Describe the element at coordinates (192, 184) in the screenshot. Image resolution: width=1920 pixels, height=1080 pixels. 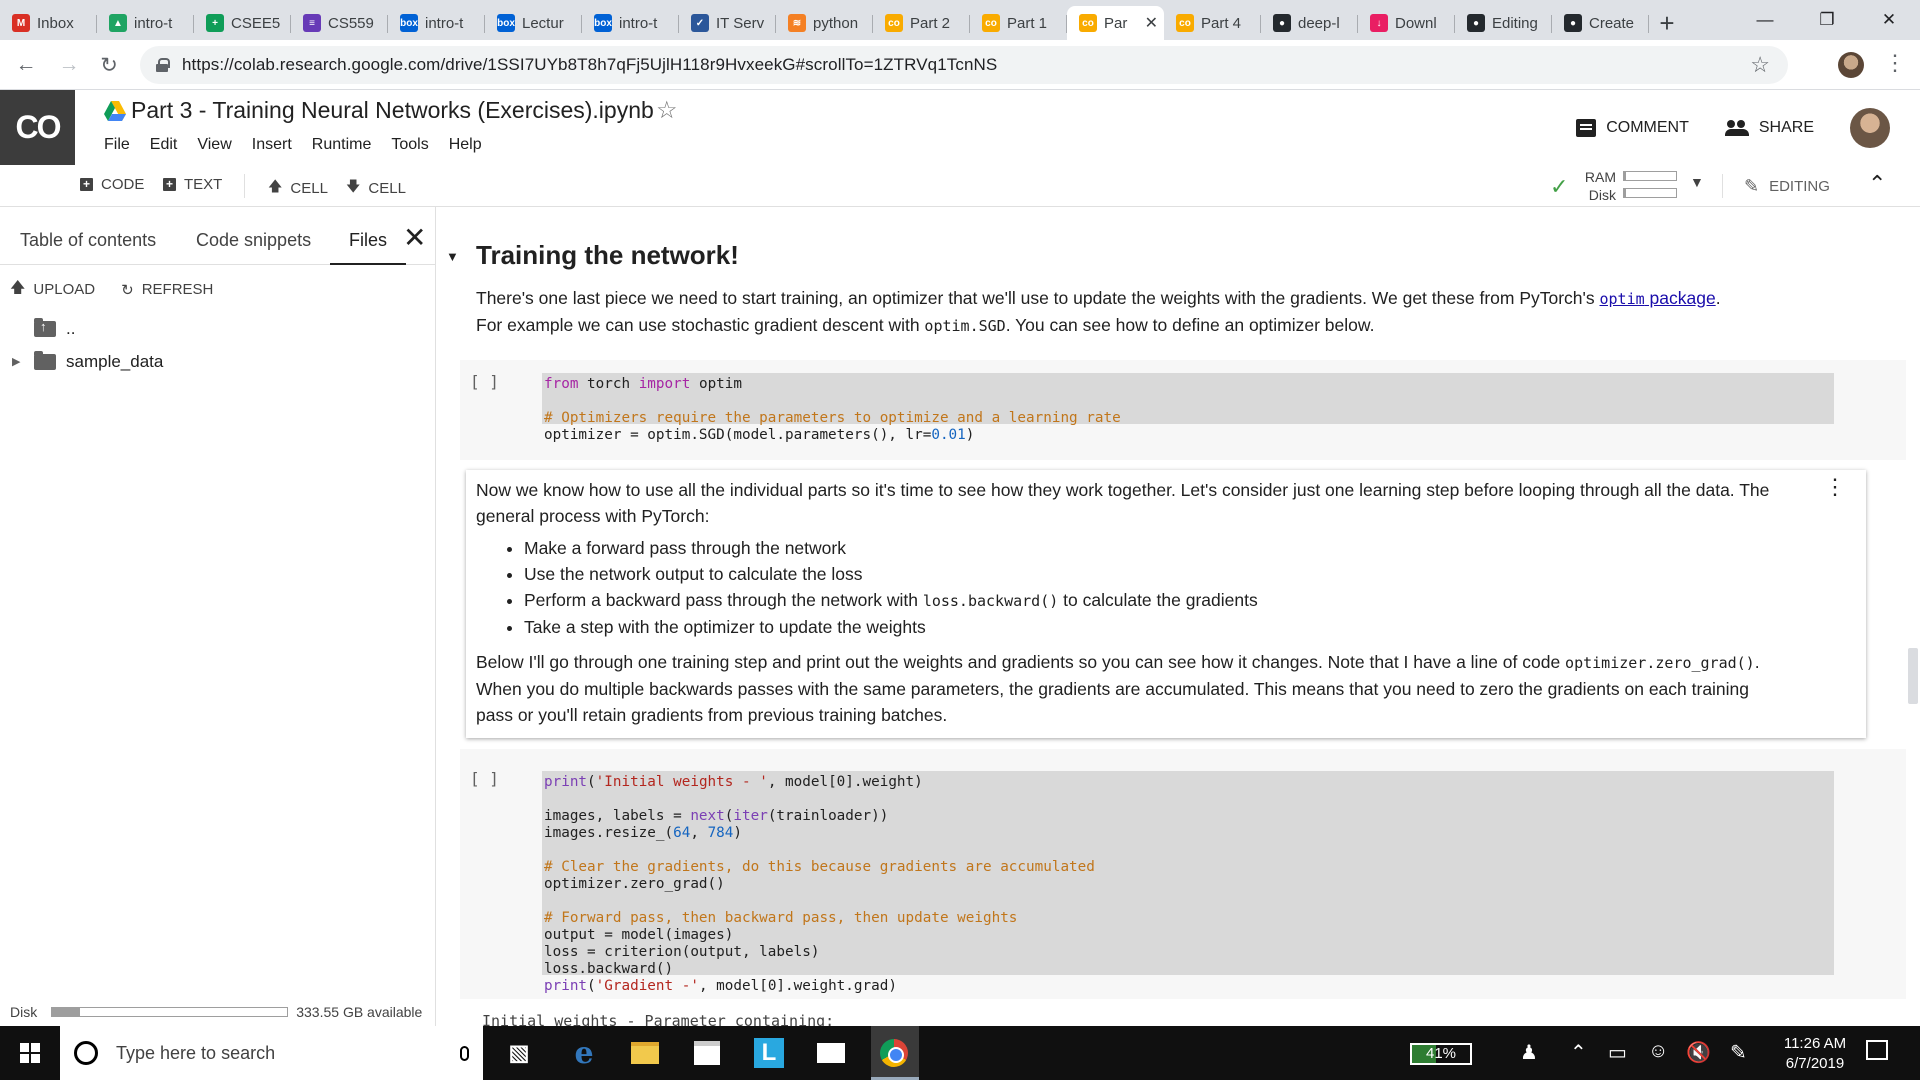
I see `add-text-button: + TEXT` at that location.